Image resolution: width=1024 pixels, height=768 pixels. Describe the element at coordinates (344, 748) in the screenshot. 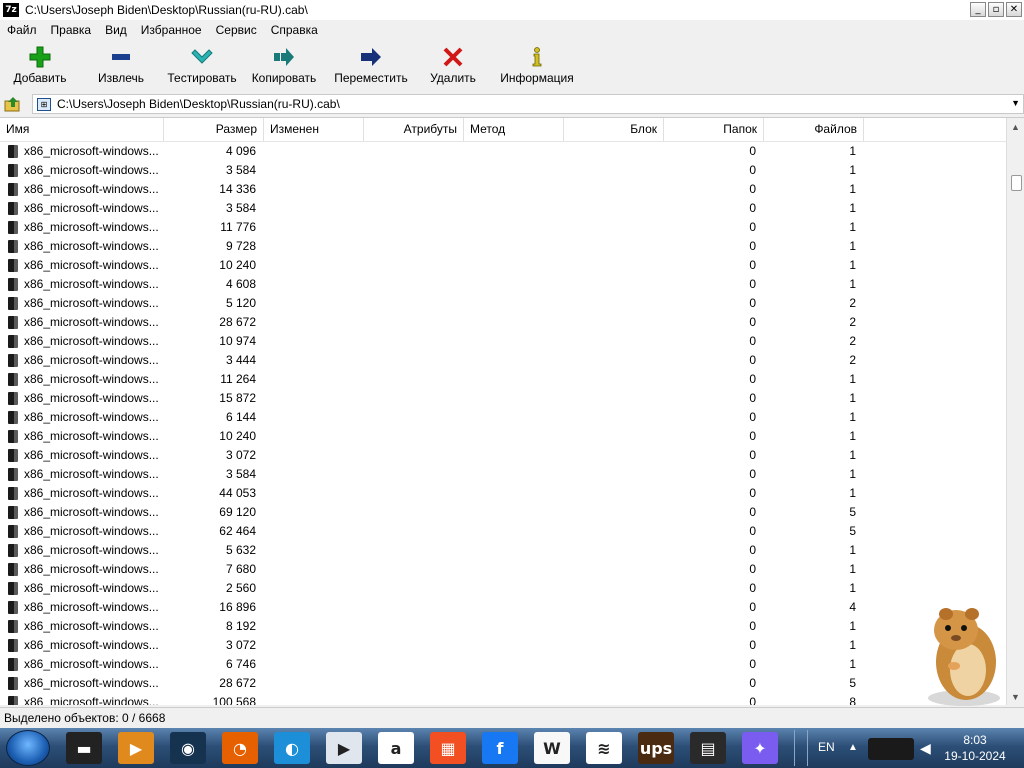

I see `video-player-icon: ▶` at that location.